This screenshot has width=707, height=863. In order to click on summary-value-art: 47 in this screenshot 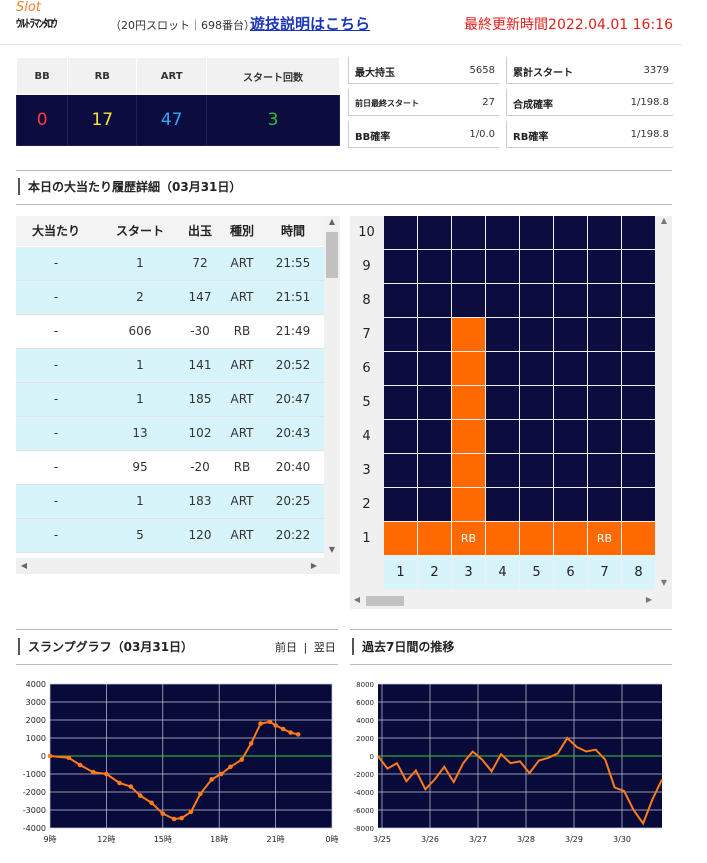, I will do `click(171, 120)`.